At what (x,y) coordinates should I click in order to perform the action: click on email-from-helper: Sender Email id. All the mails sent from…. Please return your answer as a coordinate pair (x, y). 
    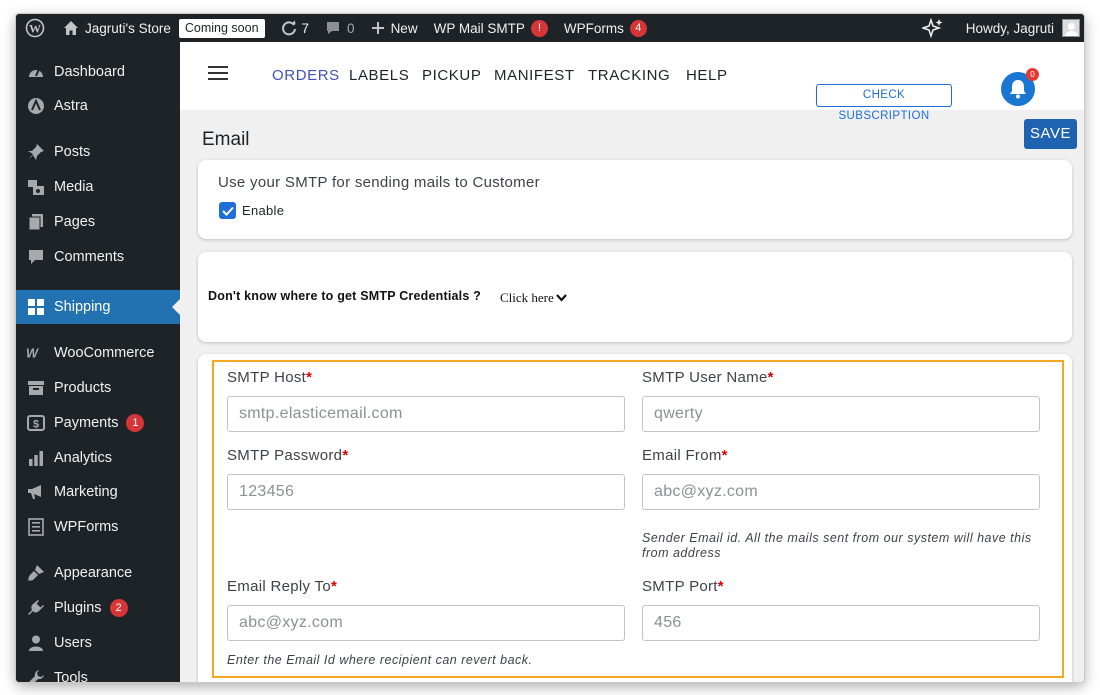
    Looking at the image, I should click on (837, 545).